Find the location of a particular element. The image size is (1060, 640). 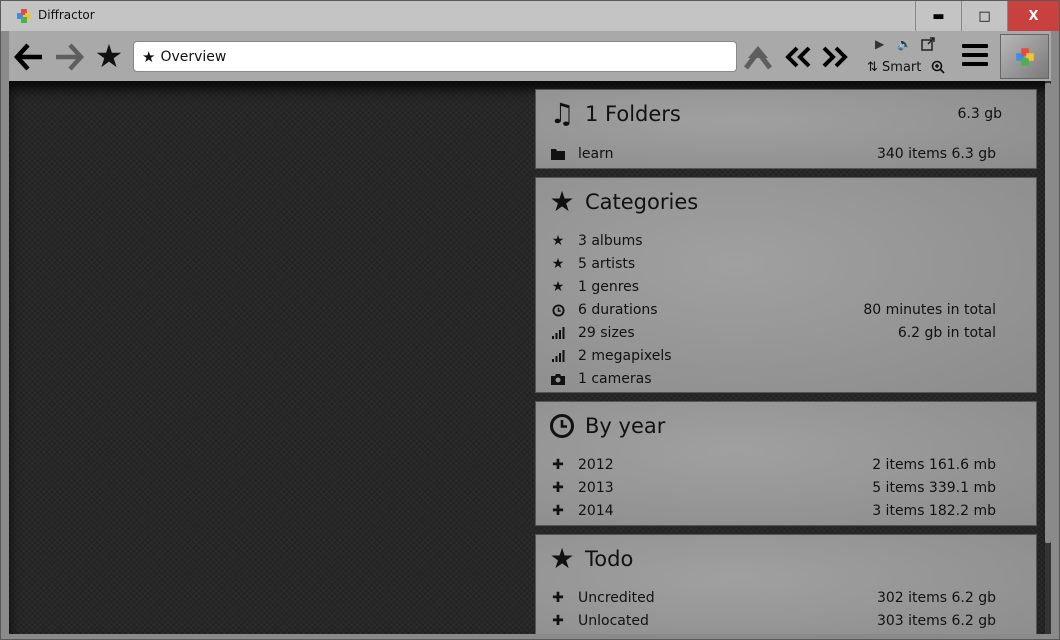

panel-header: ★ Todo is located at coordinates (590, 559).